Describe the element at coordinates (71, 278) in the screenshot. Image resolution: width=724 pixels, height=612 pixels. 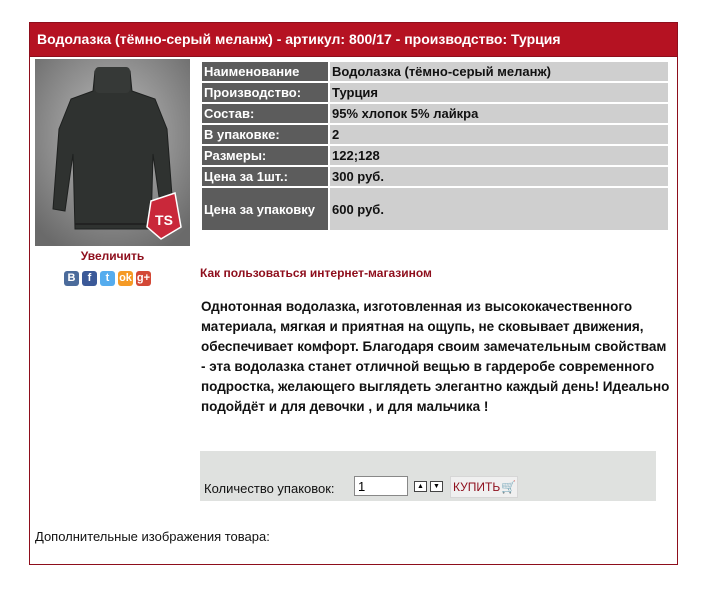
I see `vkontakte-icon: B` at that location.